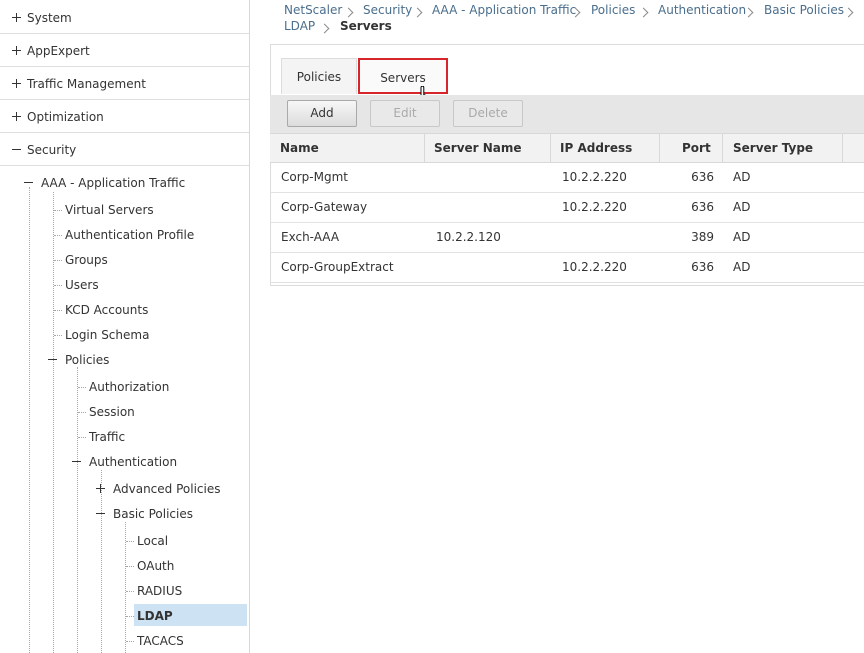 This screenshot has width=864, height=653. What do you see at coordinates (124, 150) in the screenshot?
I see `nav-item-security: Security` at bounding box center [124, 150].